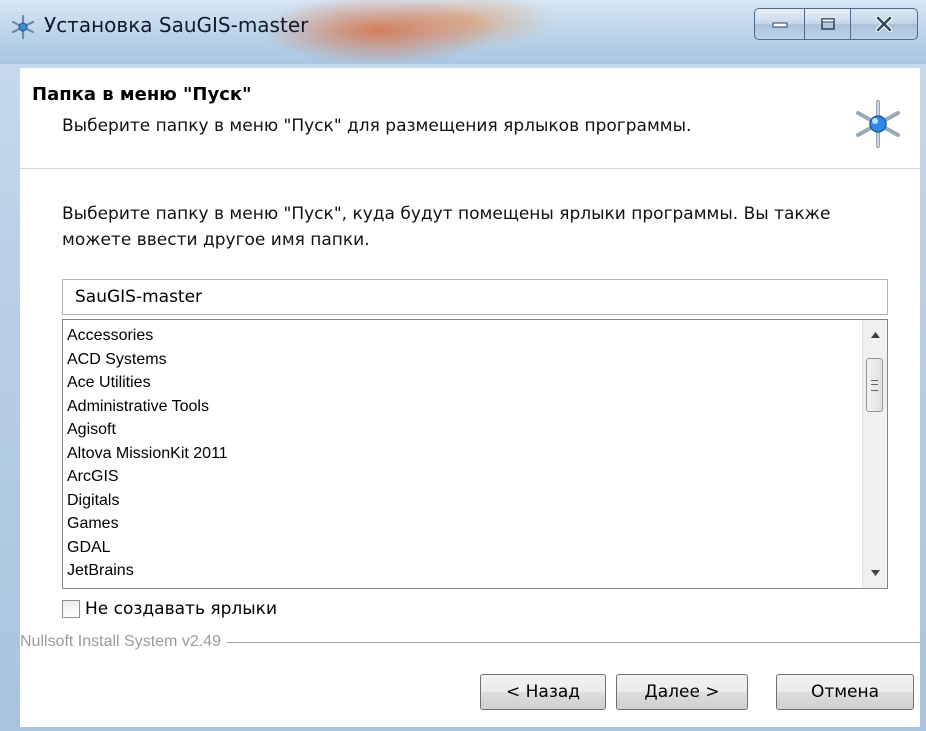 This screenshot has height=731, width=926. Describe the element at coordinates (573, 643) in the screenshot. I see `branding-divider` at that location.